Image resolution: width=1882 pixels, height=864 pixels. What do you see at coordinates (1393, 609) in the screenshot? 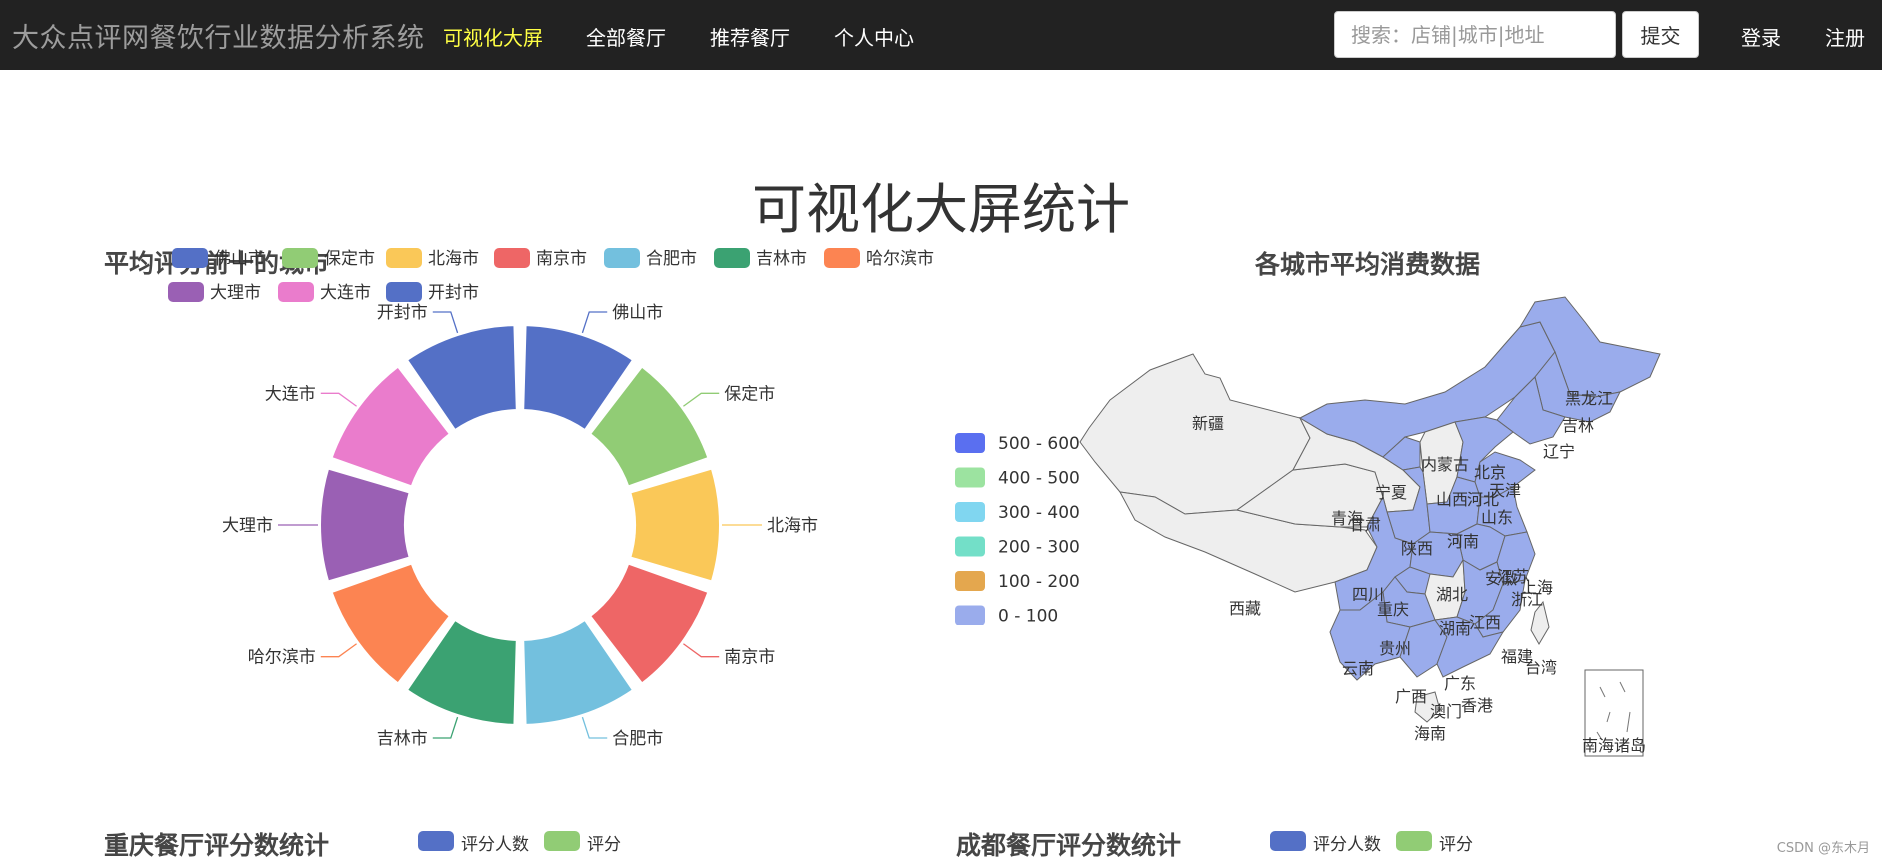
I see `label-chongqing: 重庆` at bounding box center [1393, 609].